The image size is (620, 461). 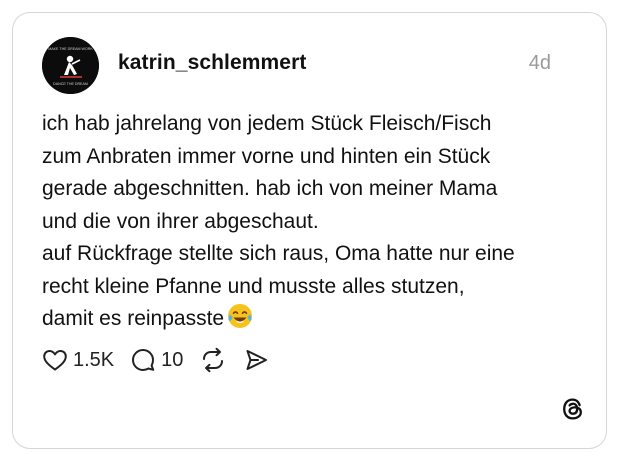 I want to click on svg-text: DANCE THE DREAM, so click(x=70, y=84).